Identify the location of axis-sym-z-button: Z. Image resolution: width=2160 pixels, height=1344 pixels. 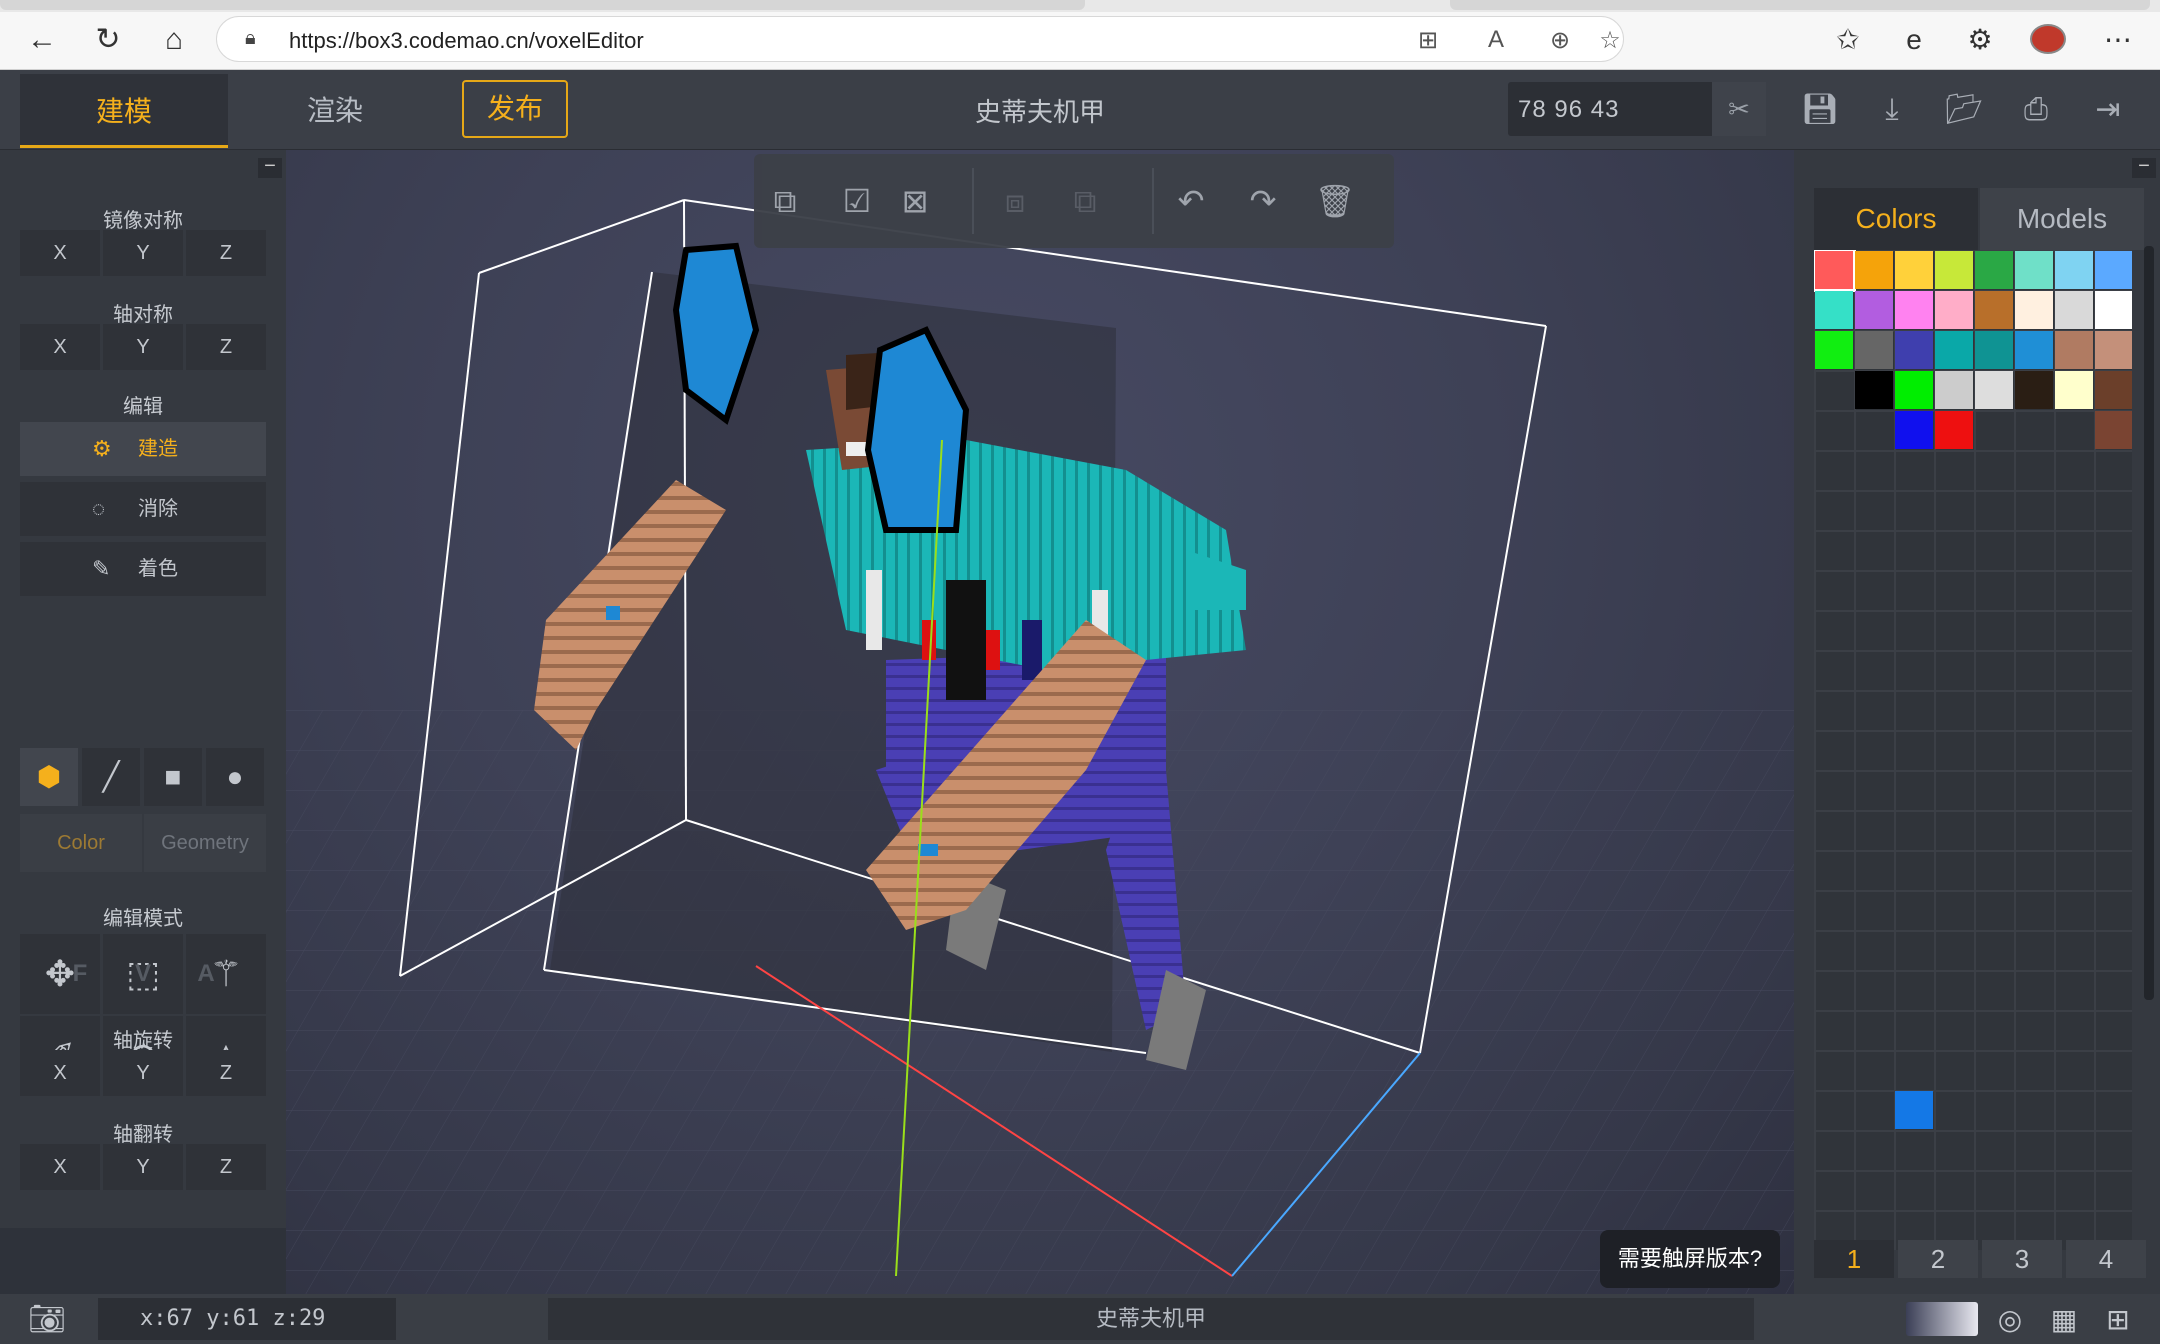
(226, 347).